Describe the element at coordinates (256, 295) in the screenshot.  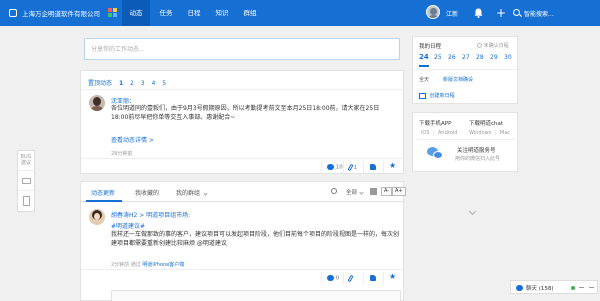
I see `comment-input` at that location.